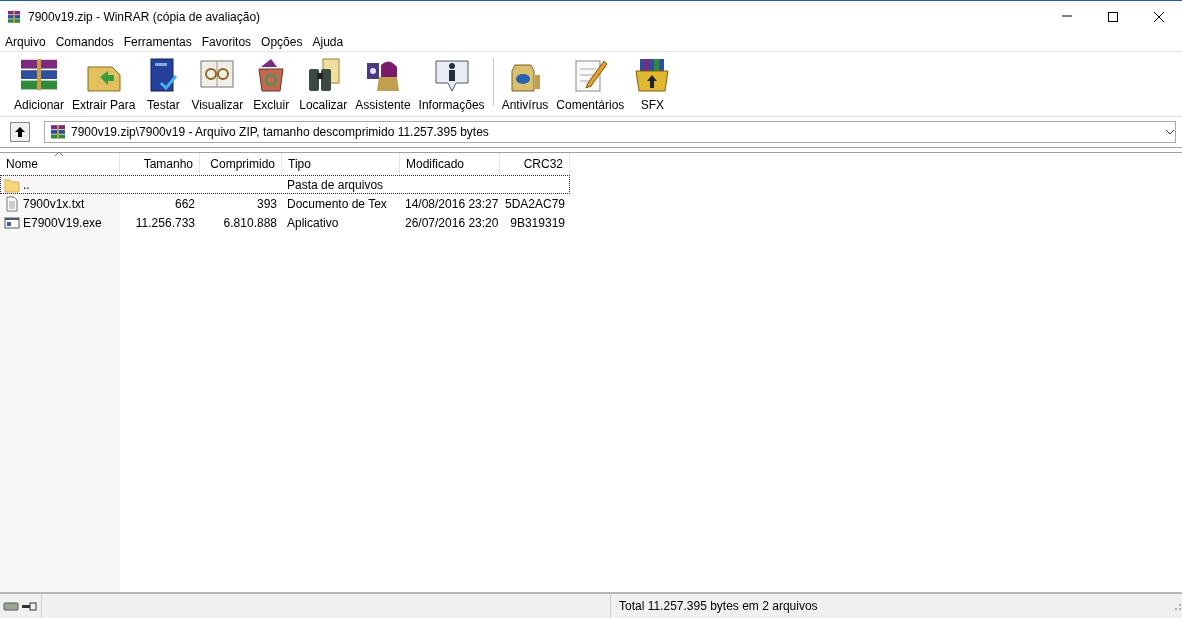  Describe the element at coordinates (337, 203) in the screenshot. I see `table-cell: Documento de Tex` at that location.